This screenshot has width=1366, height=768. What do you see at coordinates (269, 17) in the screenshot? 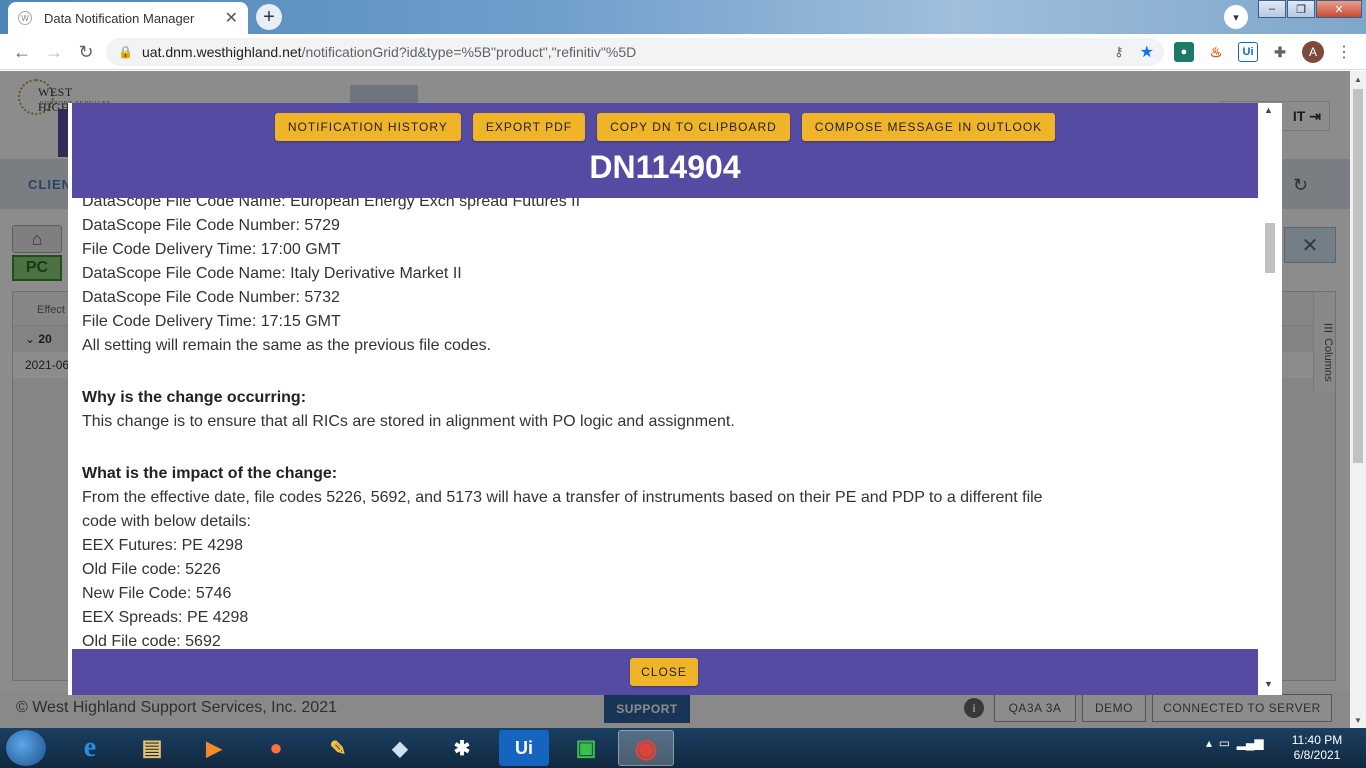
I see `new-tab-button: +` at bounding box center [269, 17].